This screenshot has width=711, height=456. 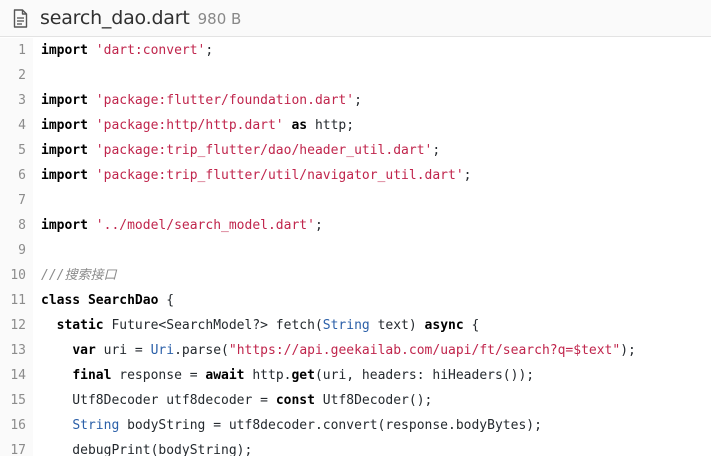 I want to click on file-document-icon, so click(x=22, y=18).